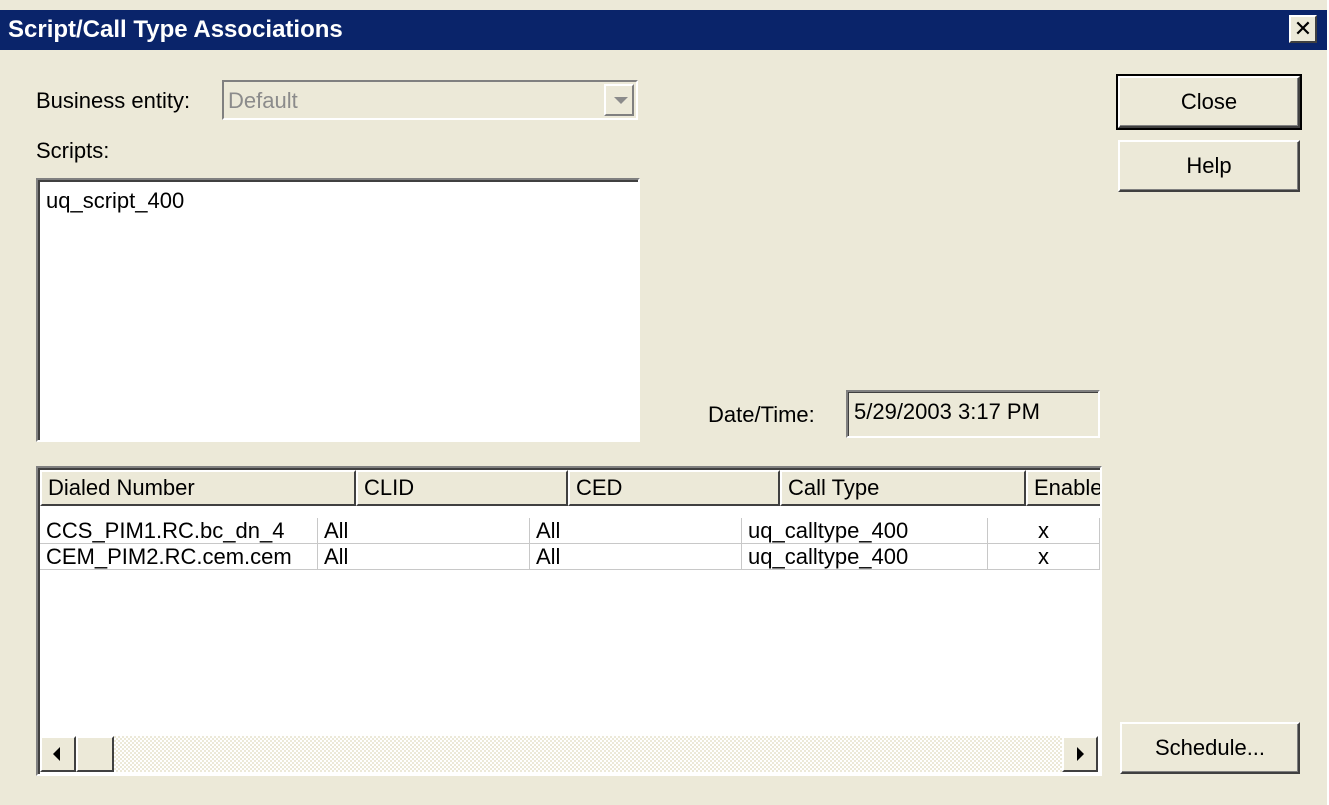  I want to click on close-icon: ✕, so click(1303, 29).